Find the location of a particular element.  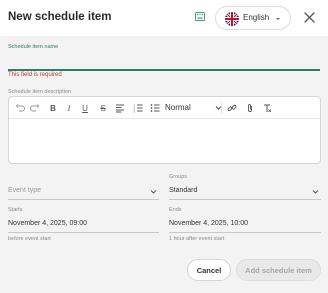

ends-helper-text: 1 hour after event start is located at coordinates (197, 239).